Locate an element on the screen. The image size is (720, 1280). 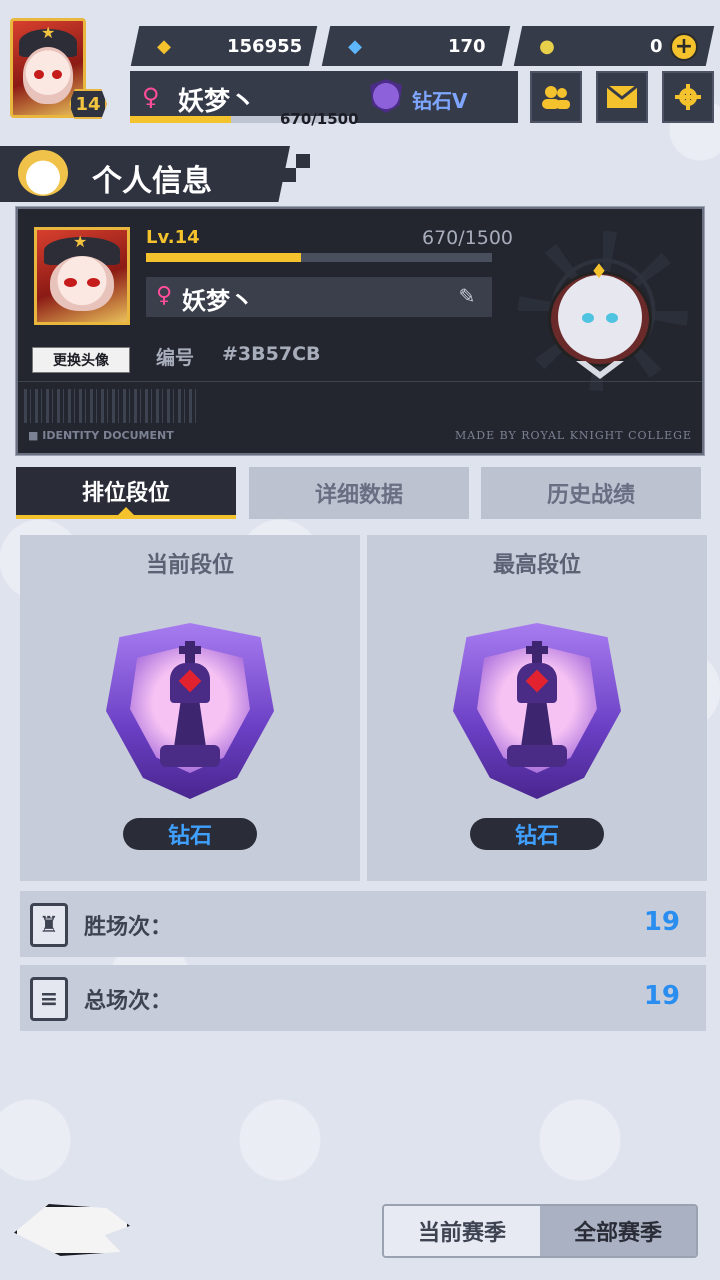
friends-button is located at coordinates (556, 97).